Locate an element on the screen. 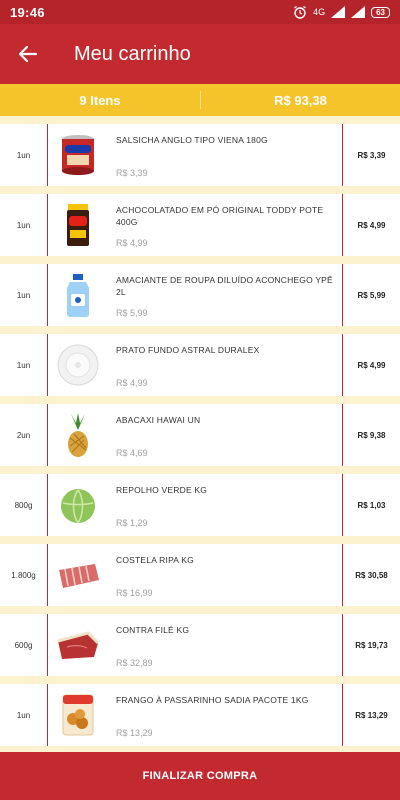 This screenshot has height=800, width=400. item-total: R$ 9,38 is located at coordinates (371, 435).